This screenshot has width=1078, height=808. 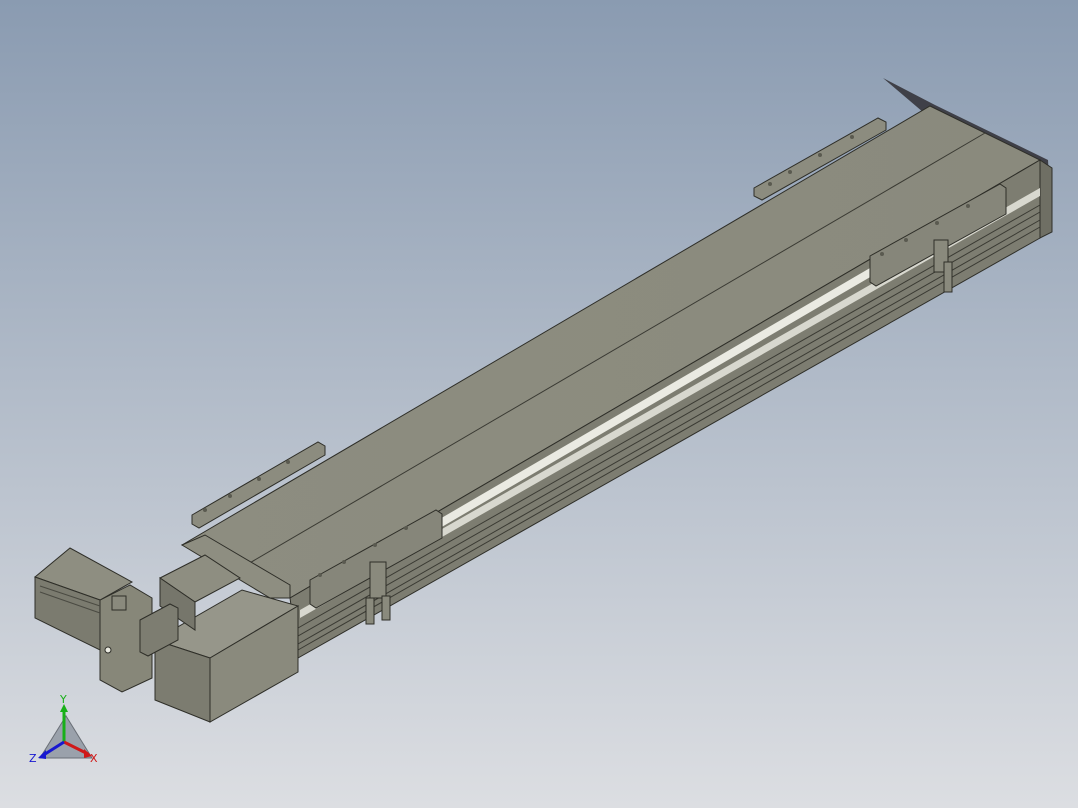 What do you see at coordinates (63, 729) in the screenshot?
I see `axis-triad: Y X Z` at bounding box center [63, 729].